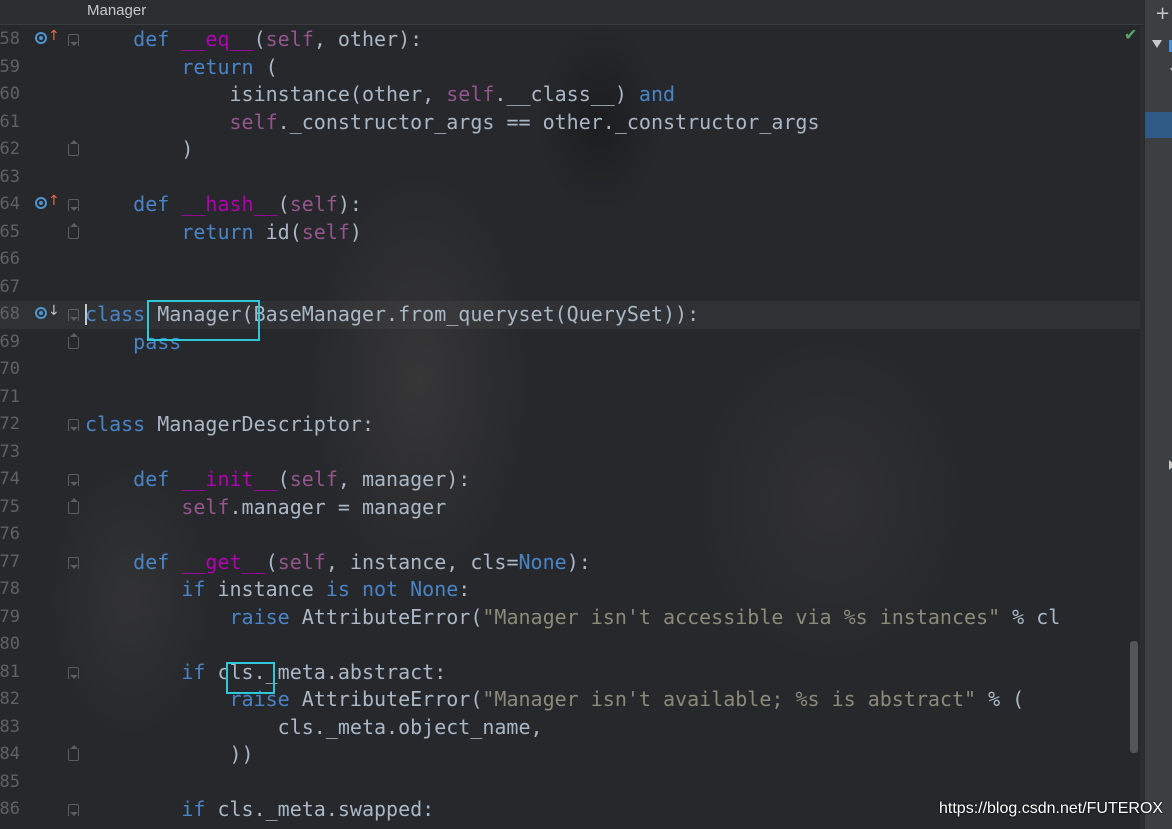 The width and height of the screenshot is (1172, 829). What do you see at coordinates (116, 10) in the screenshot?
I see `breadcrumb-label: Manager` at bounding box center [116, 10].